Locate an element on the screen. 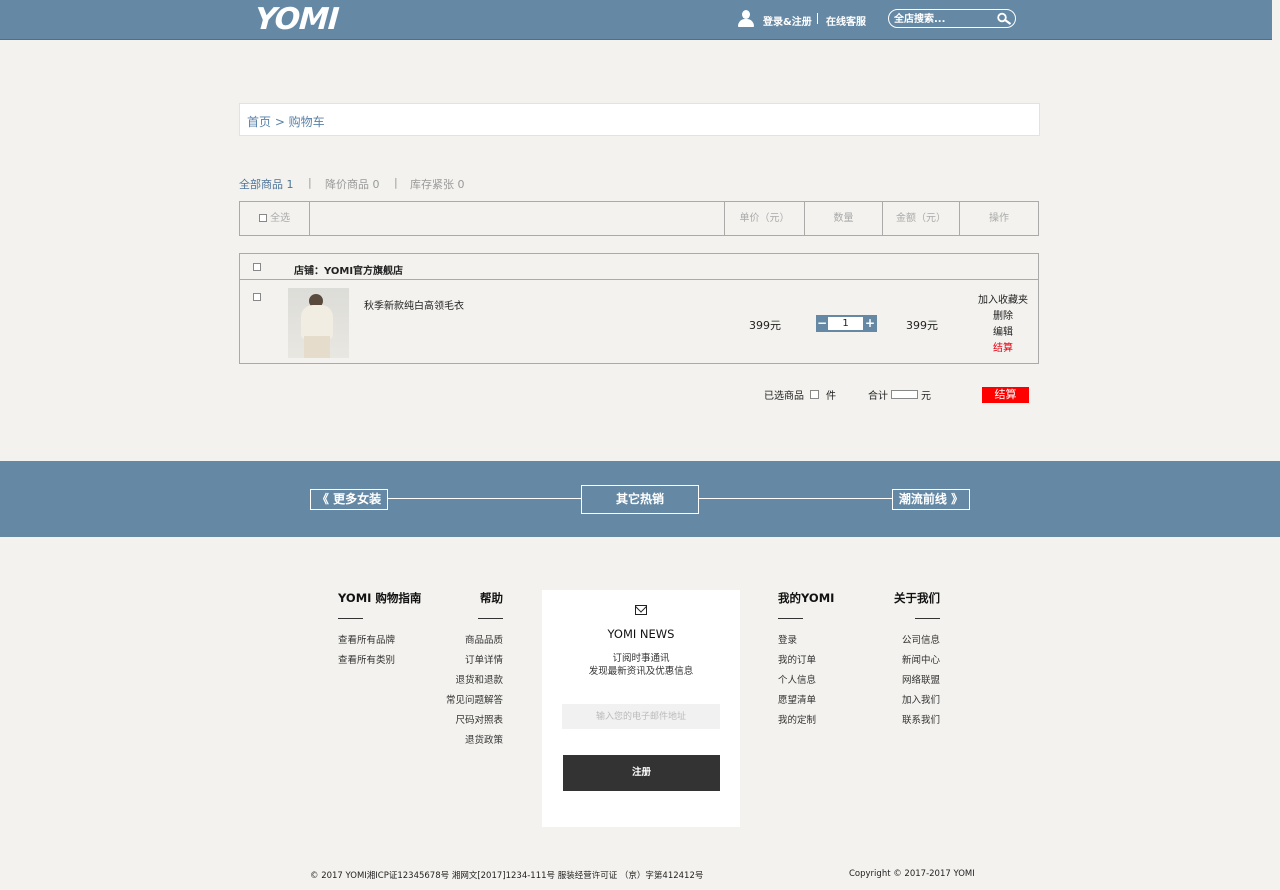 The height and width of the screenshot is (890, 1280). quantity-header: 数量 is located at coordinates (844, 218).